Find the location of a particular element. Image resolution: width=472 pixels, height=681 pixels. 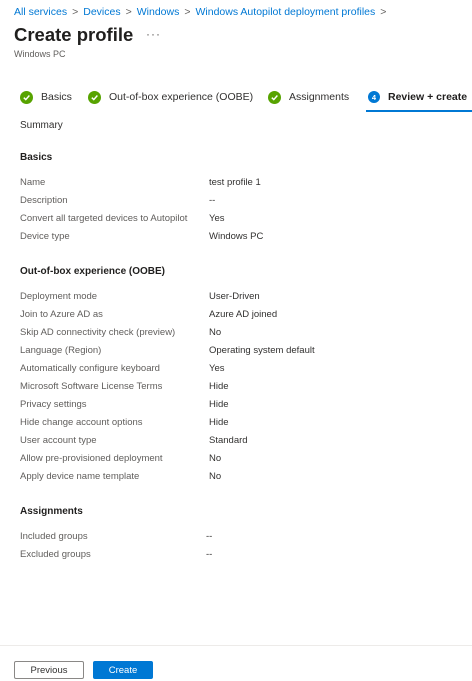

breadcrumb-devices: Devices is located at coordinates (101, 12).